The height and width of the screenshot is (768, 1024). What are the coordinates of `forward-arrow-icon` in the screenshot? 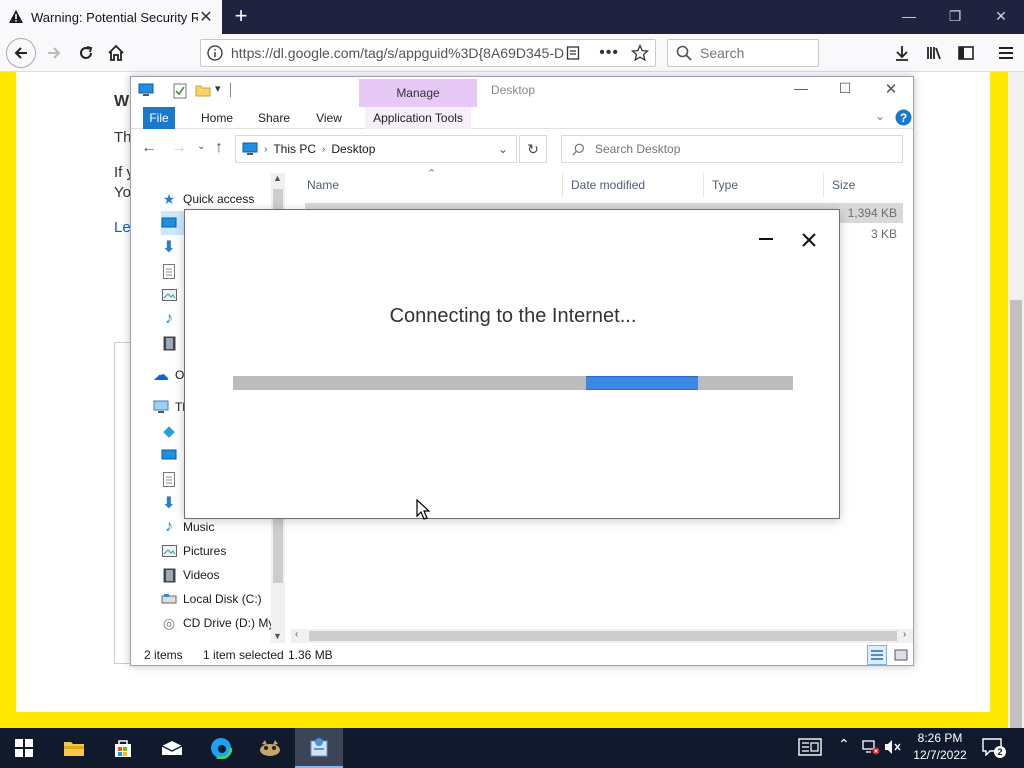 It's located at (54, 53).